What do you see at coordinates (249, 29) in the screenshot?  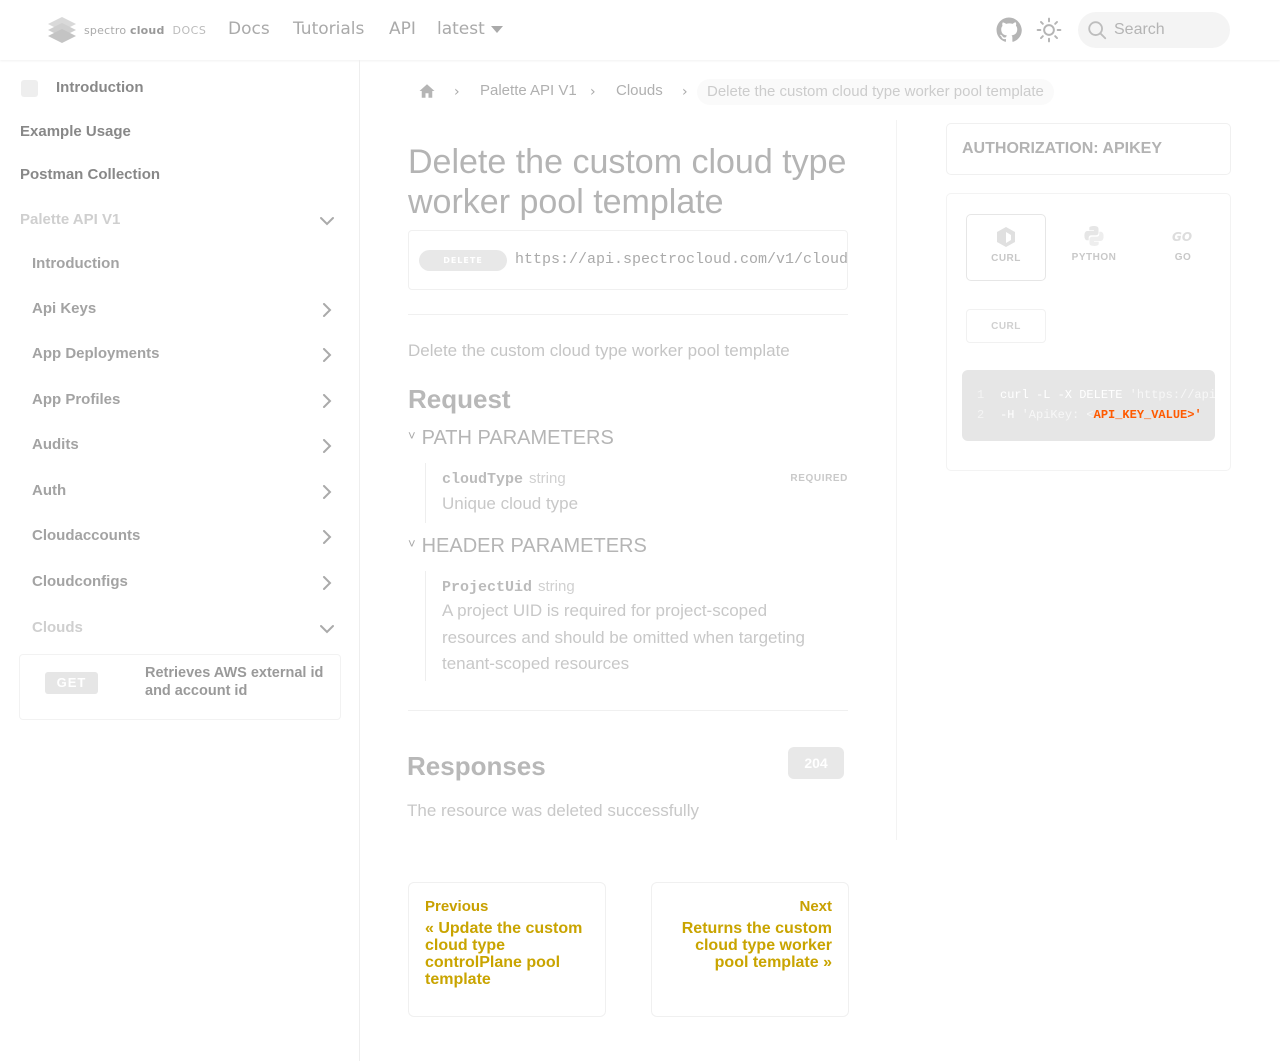 I see `nav-docs: Docs` at bounding box center [249, 29].